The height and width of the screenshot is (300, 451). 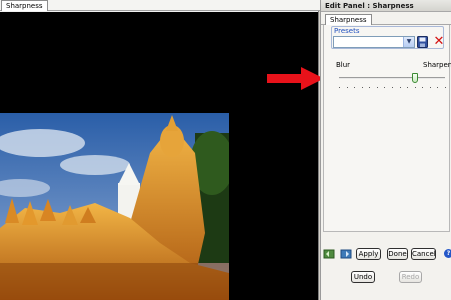 What do you see at coordinates (437, 65) in the screenshot?
I see `sharpen-label: Sharpen` at bounding box center [437, 65].